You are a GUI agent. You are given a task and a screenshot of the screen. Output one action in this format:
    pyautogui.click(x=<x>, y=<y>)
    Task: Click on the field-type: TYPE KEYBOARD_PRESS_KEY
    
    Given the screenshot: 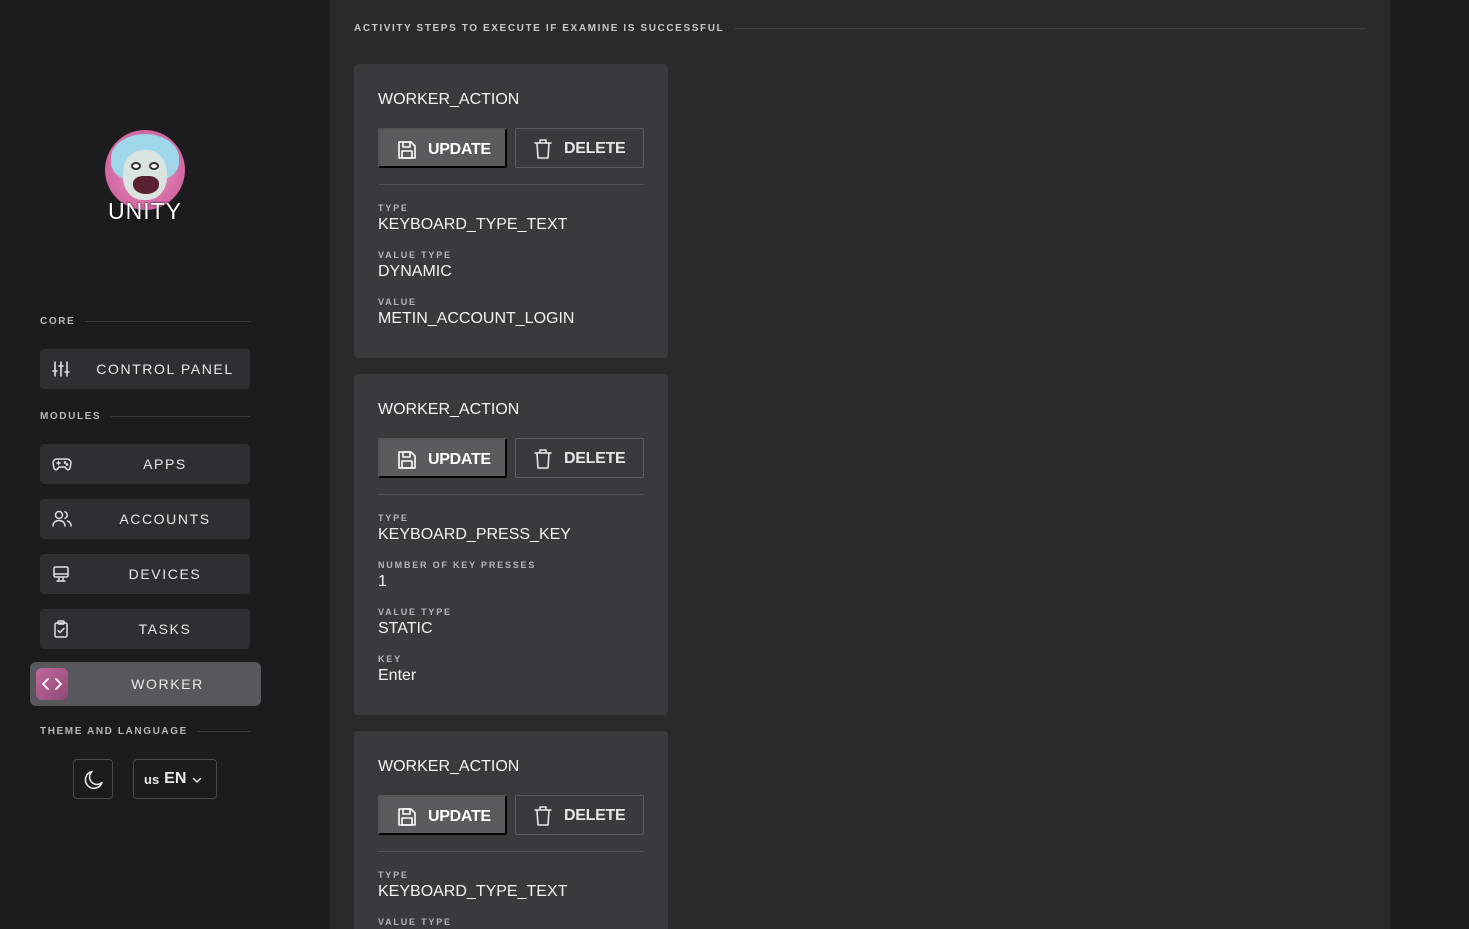 What is the action you would take?
    pyautogui.click(x=474, y=528)
    